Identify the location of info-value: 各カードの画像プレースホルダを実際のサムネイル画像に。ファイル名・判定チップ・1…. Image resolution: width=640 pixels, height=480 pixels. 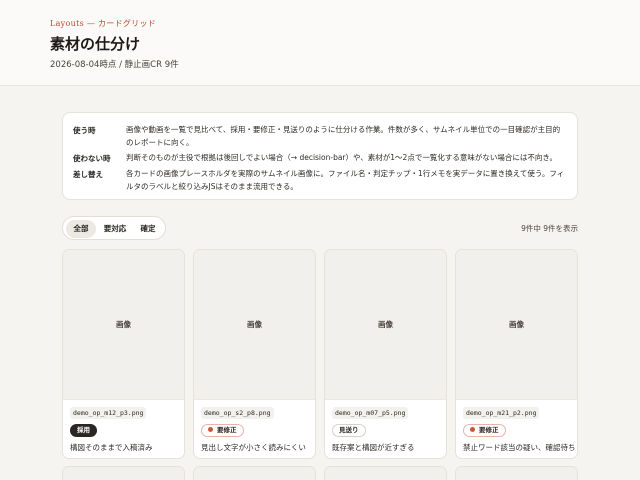
(345, 180).